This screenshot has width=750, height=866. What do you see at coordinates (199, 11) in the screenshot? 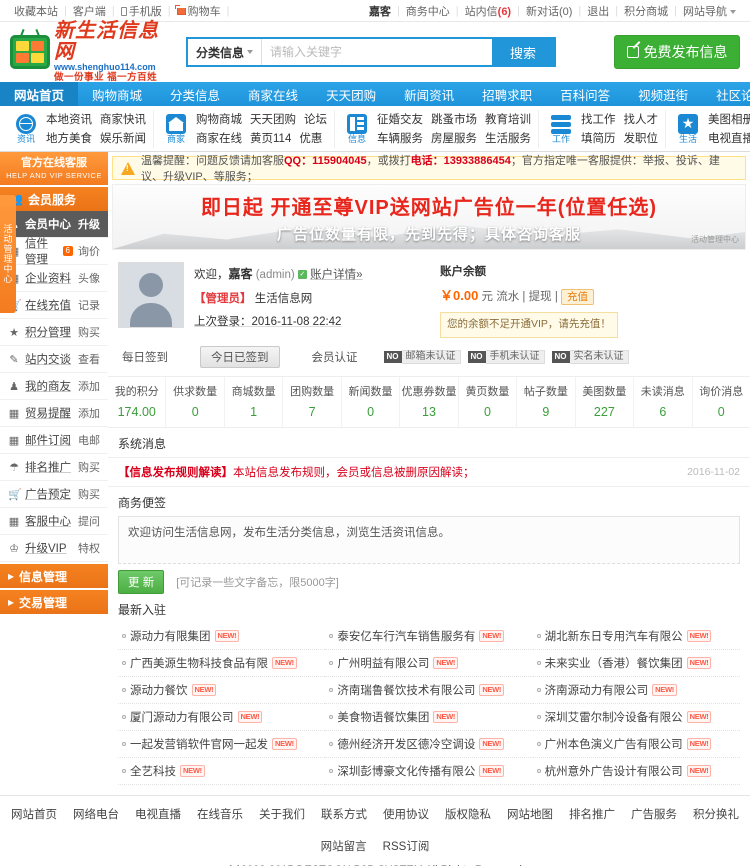
I see `shopping-cart-link: 购物车` at bounding box center [199, 11].